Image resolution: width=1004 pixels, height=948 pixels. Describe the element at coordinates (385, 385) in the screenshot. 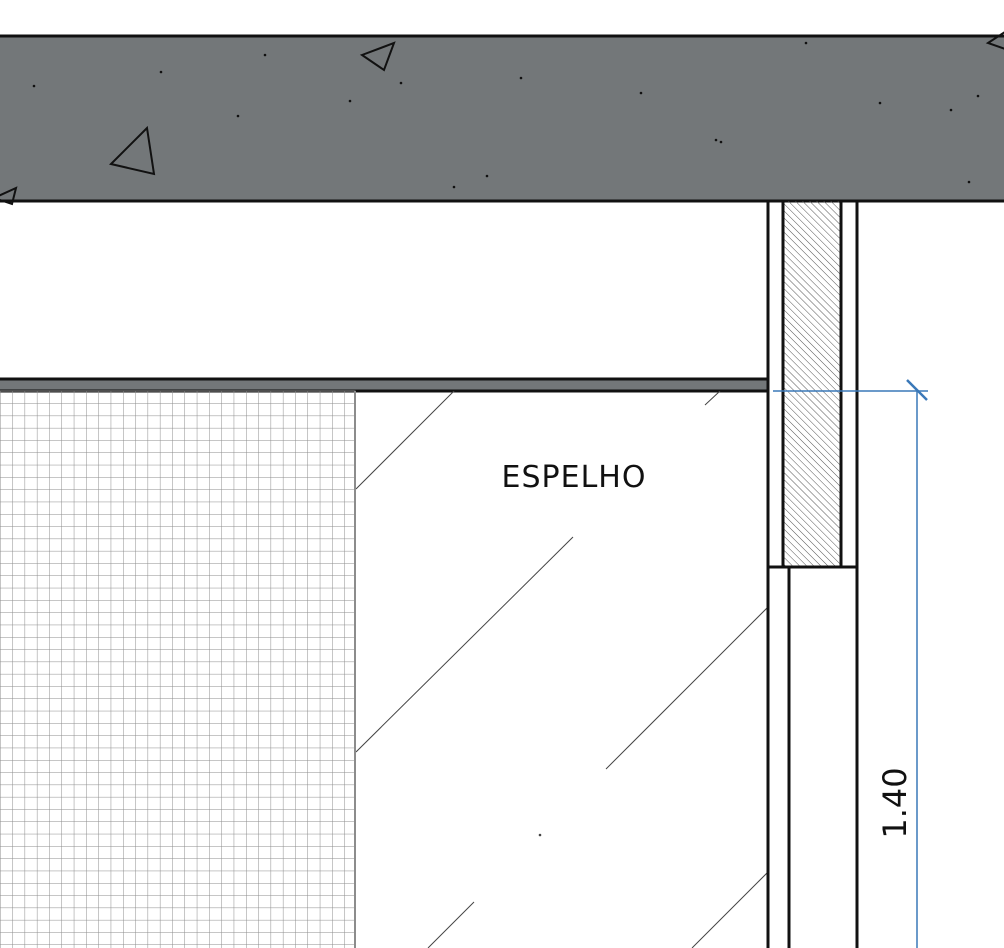

I see `mirror-top-ledge` at that location.